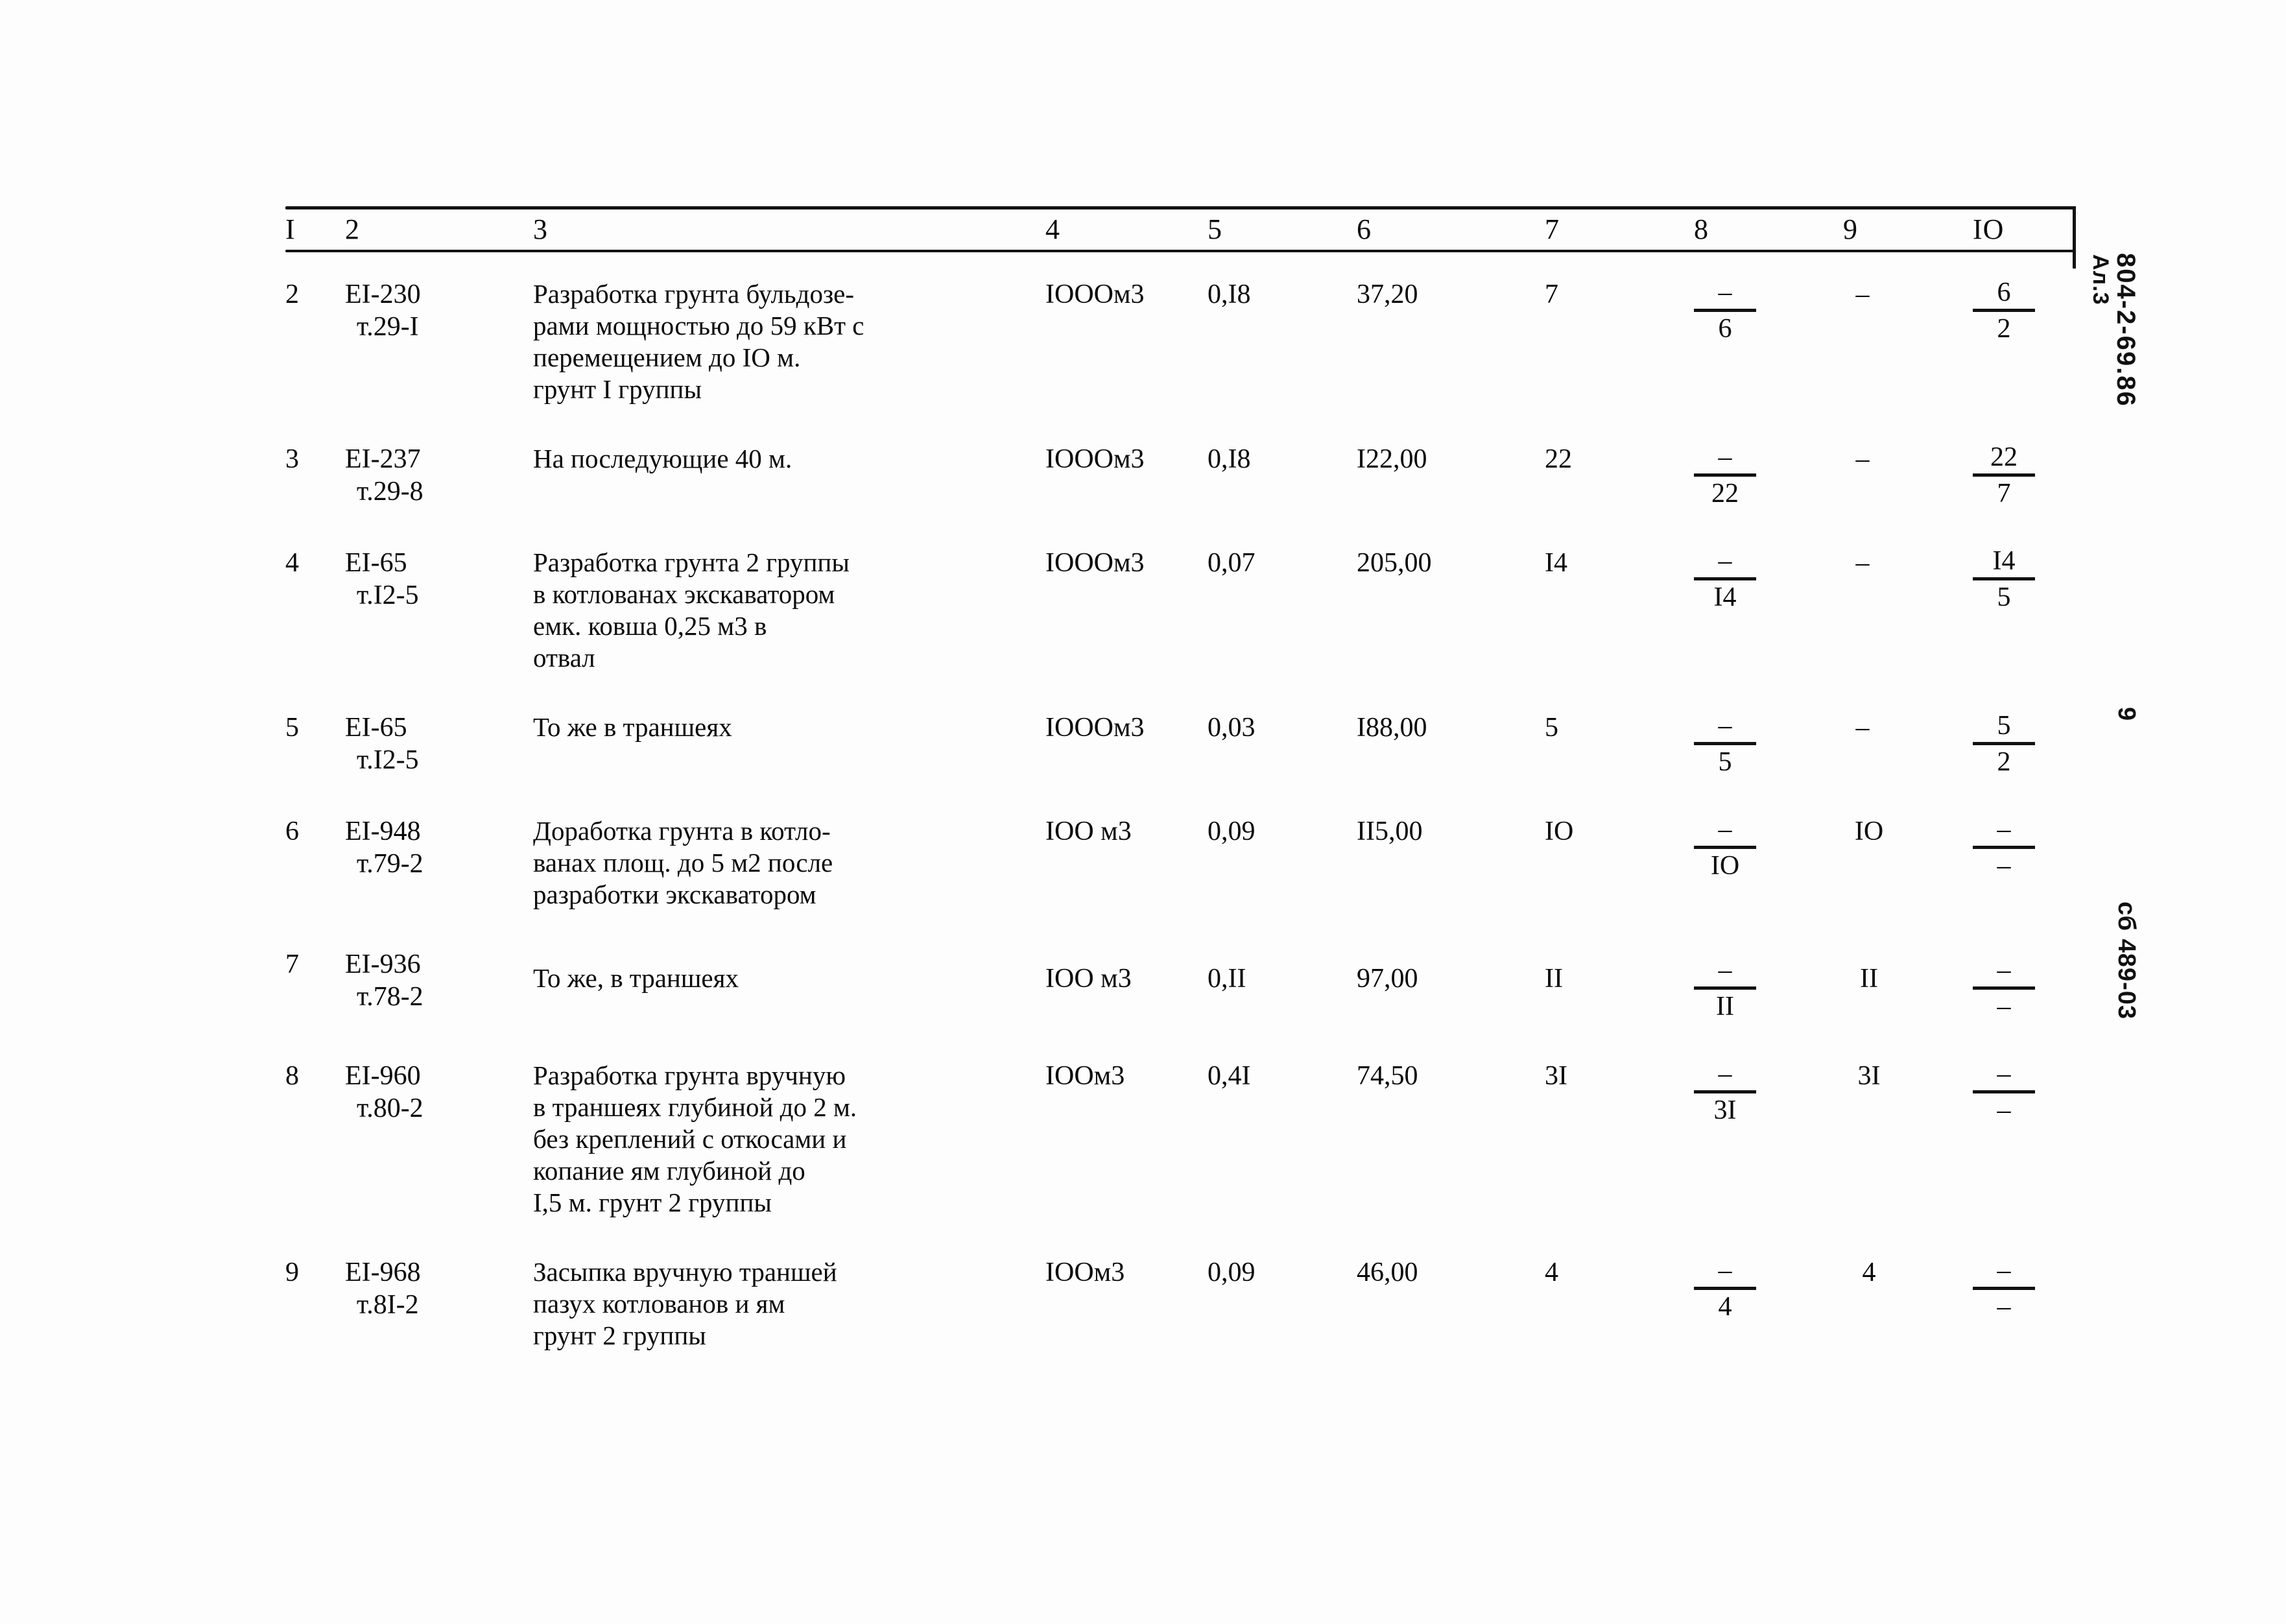 The image size is (2286, 1624). Describe the element at coordinates (1095, 728) in the screenshot. I see `row-unit: IООOм3` at that location.